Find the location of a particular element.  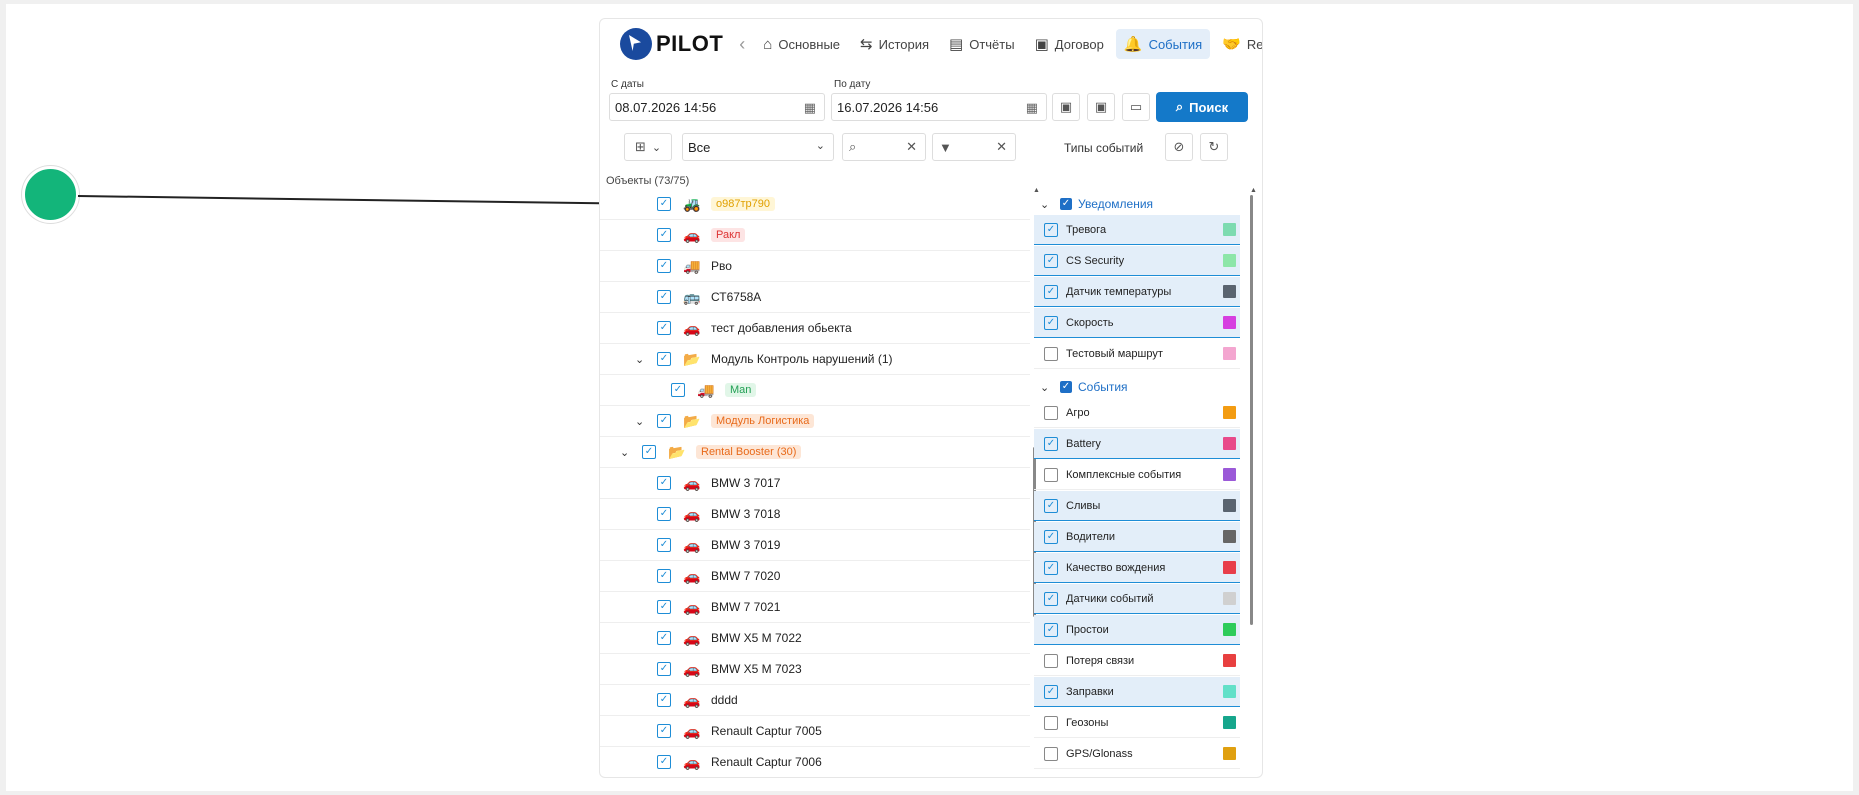

calendar-icon: ▦ is located at coordinates (1032, 108).